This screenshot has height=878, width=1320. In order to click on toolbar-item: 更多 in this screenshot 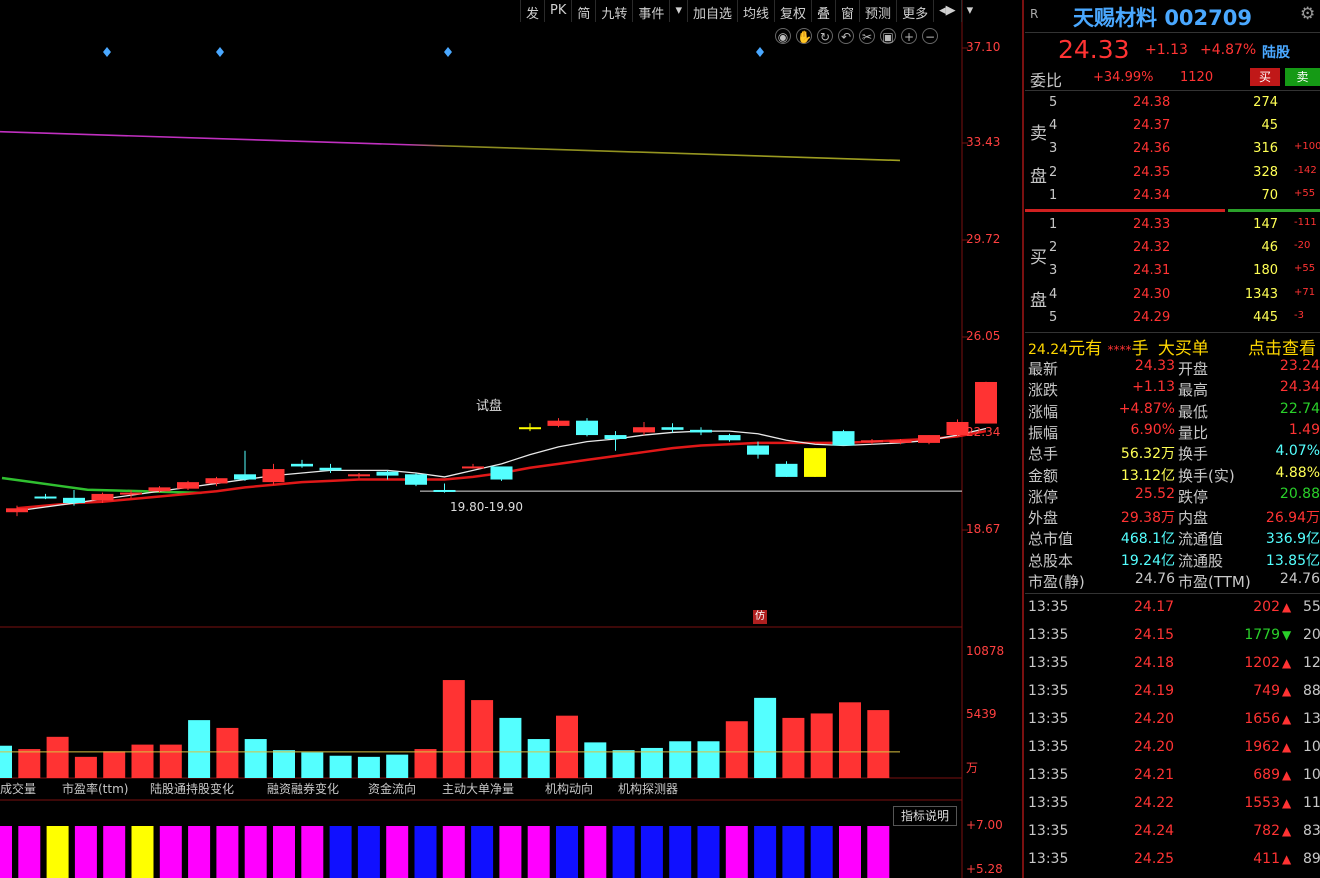, I will do `click(914, 11)`.